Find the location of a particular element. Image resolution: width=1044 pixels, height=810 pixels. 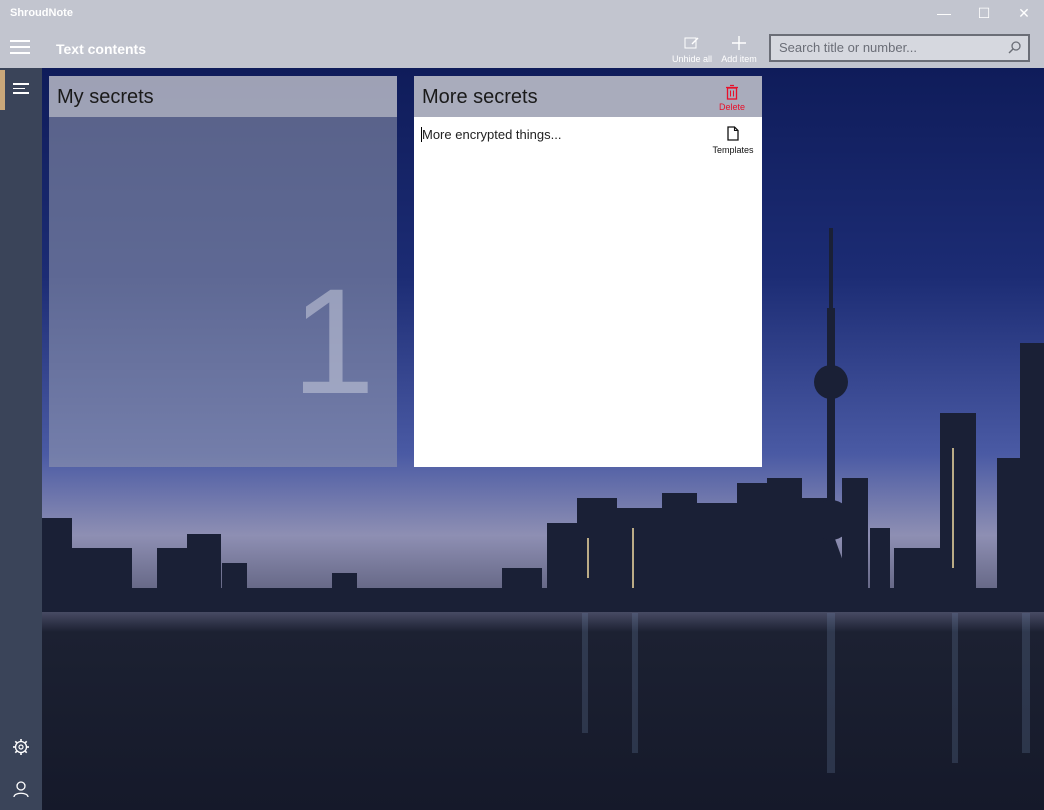

card-title: More secrets is located at coordinates (480, 97).